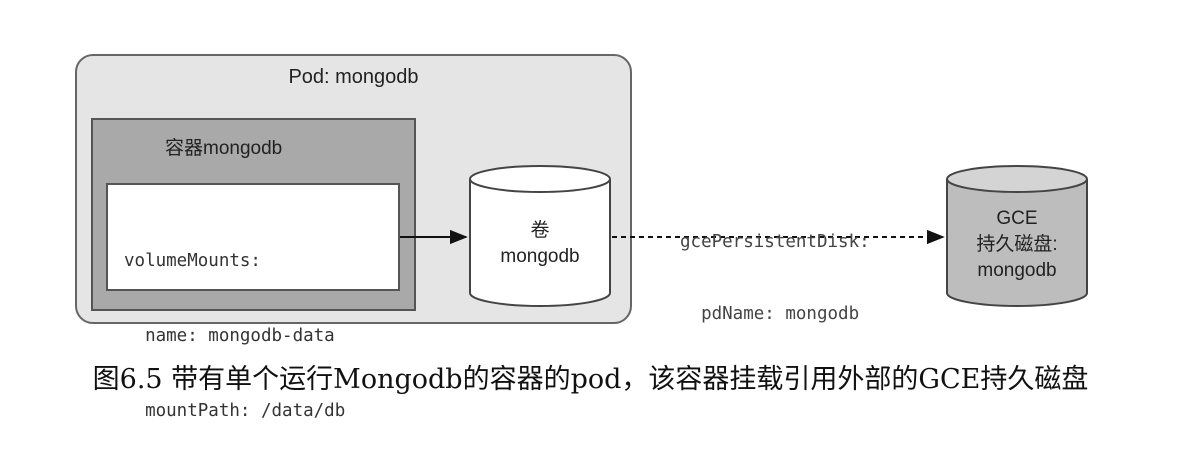  I want to click on gce-disk-label-line2: 持久磁盘:, so click(1017, 244).